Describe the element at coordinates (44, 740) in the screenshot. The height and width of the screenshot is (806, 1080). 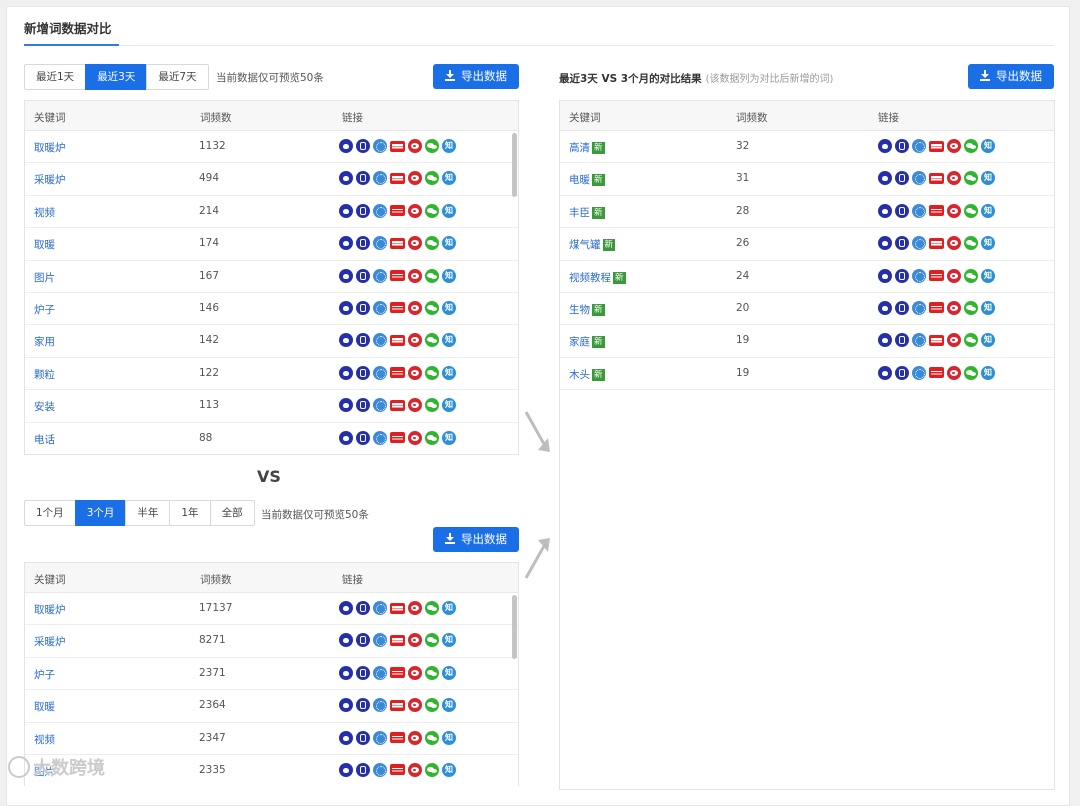
I see `keyword-text: 视频` at that location.